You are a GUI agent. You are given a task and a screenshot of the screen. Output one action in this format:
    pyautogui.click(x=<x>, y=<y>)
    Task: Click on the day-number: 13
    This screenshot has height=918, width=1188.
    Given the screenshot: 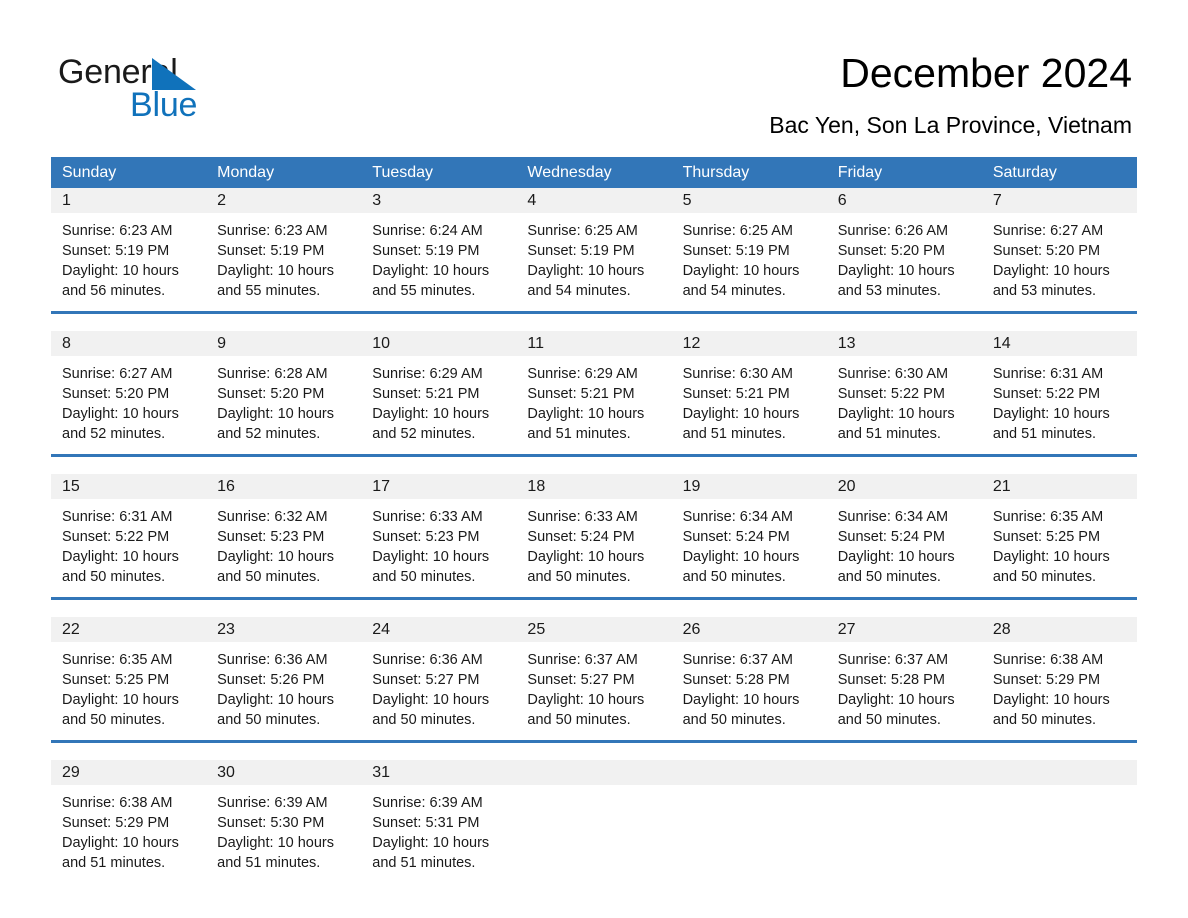 What is the action you would take?
    pyautogui.click(x=904, y=343)
    